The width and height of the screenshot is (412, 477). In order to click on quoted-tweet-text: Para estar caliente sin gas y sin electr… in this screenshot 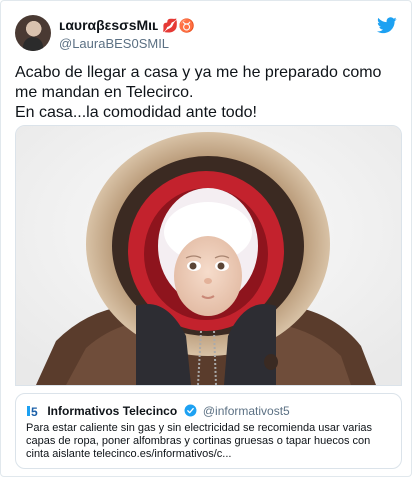, I will do `click(199, 441)`.